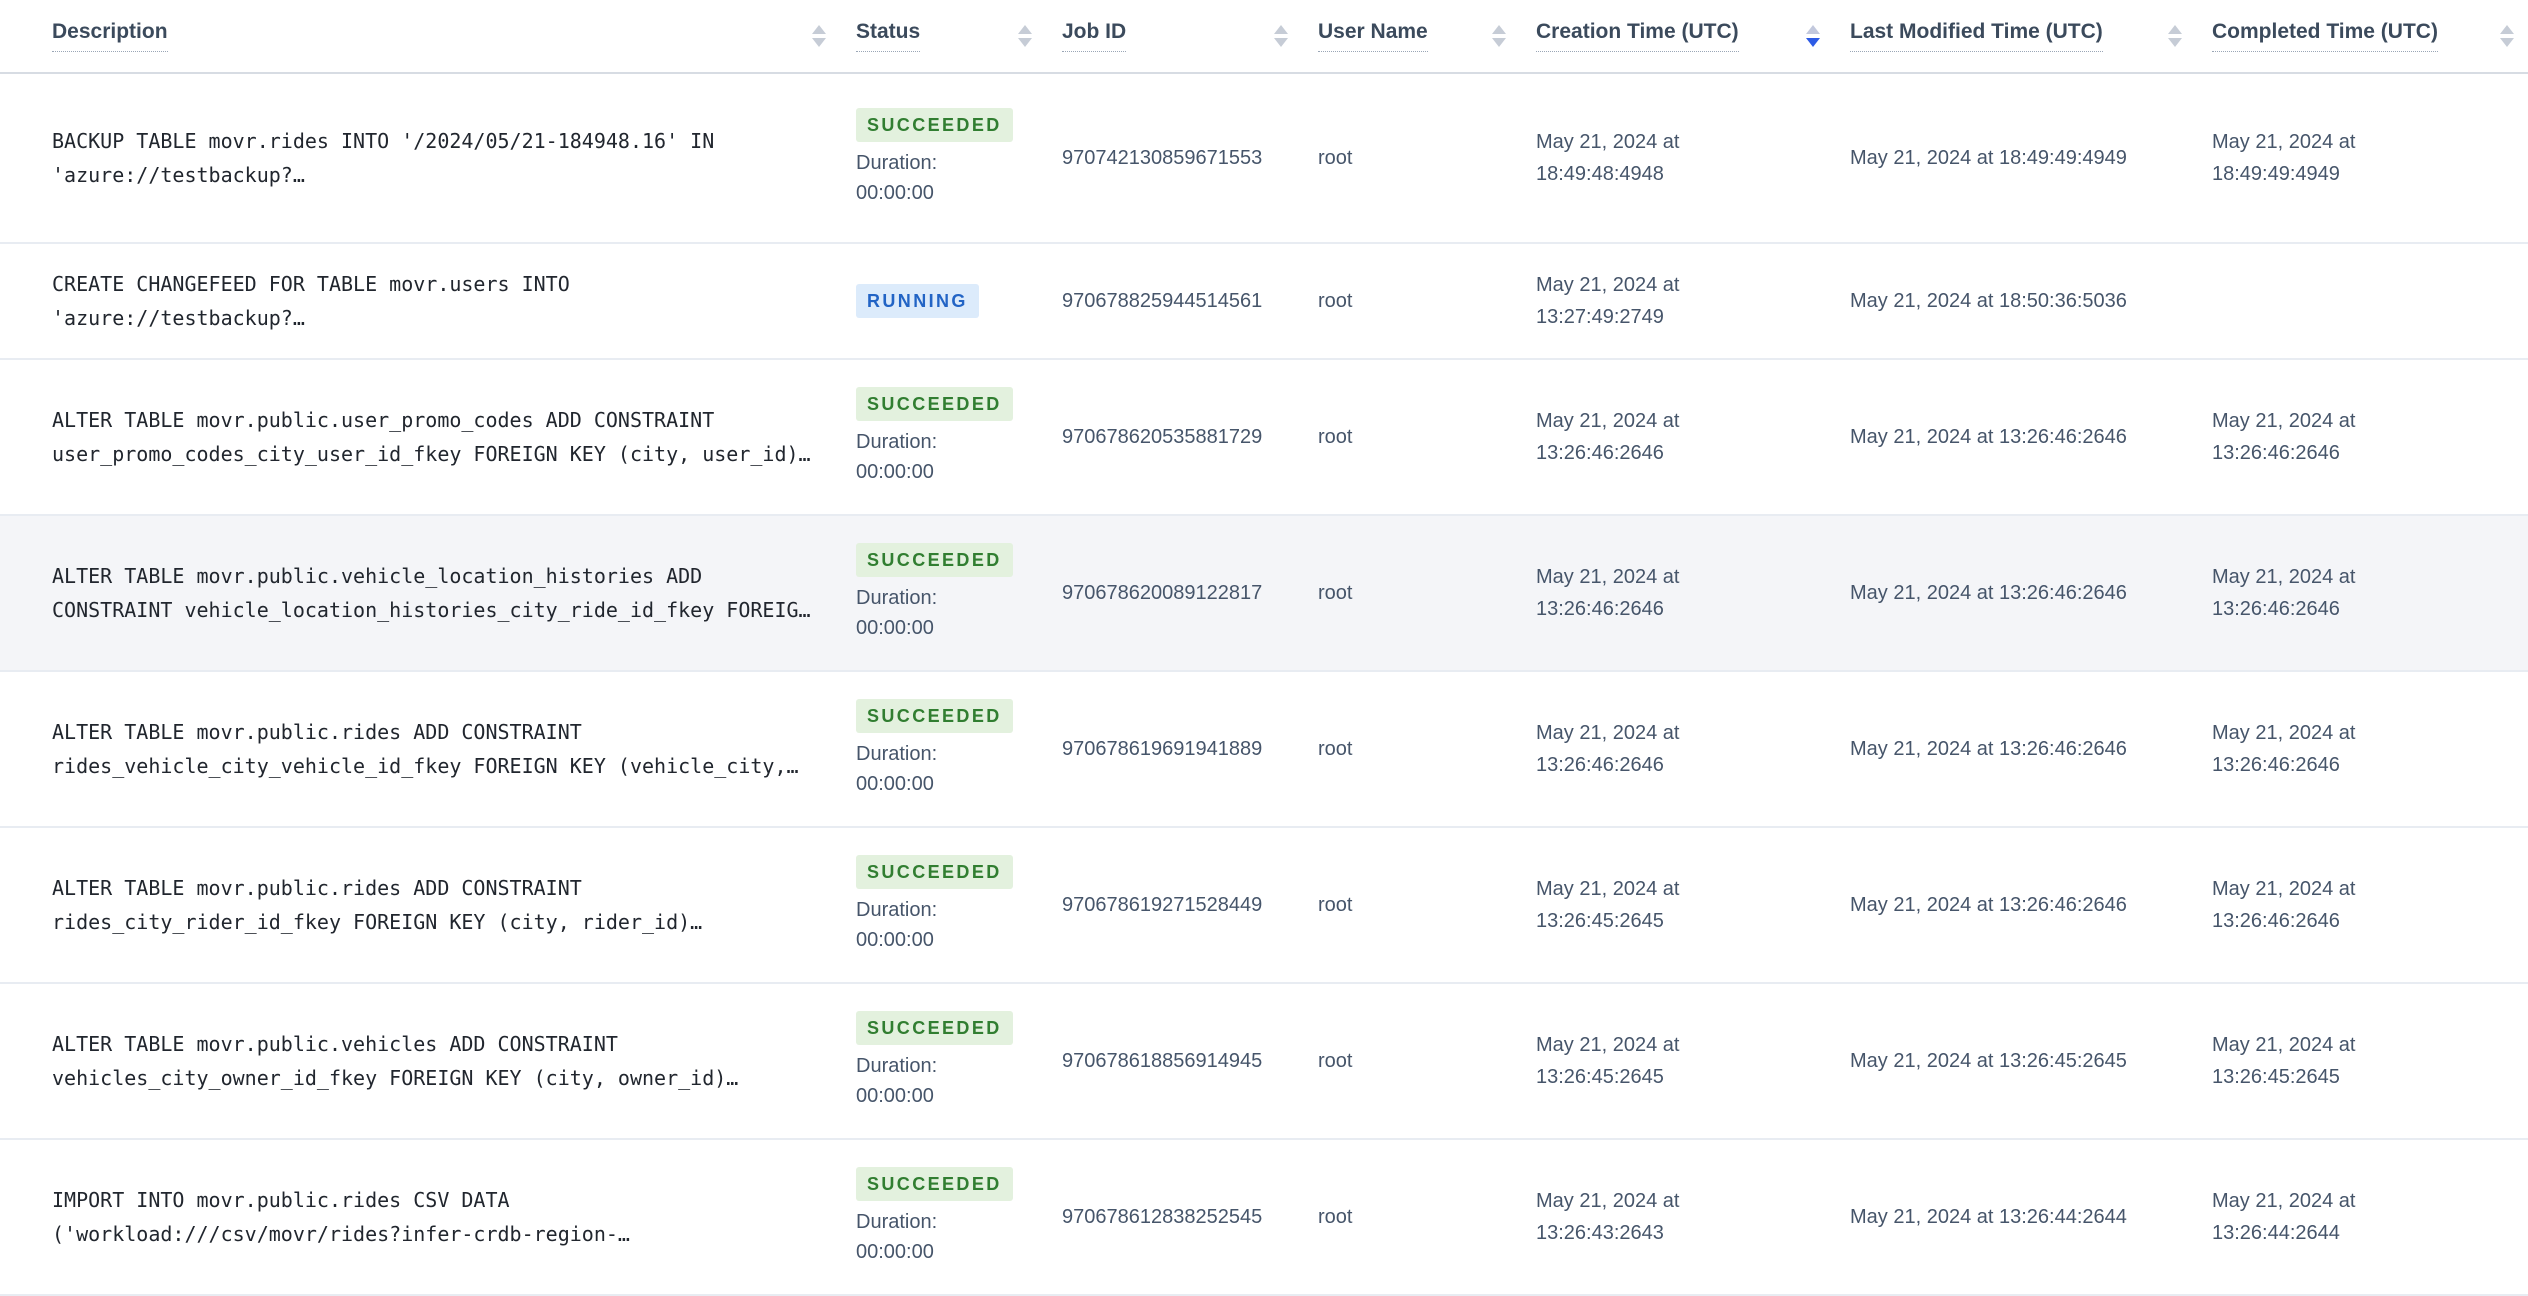 This screenshot has width=2528, height=1296. What do you see at coordinates (1608, 301) in the screenshot?
I see `creation-time: May 21, 2024 at 13:27:49:2749` at bounding box center [1608, 301].